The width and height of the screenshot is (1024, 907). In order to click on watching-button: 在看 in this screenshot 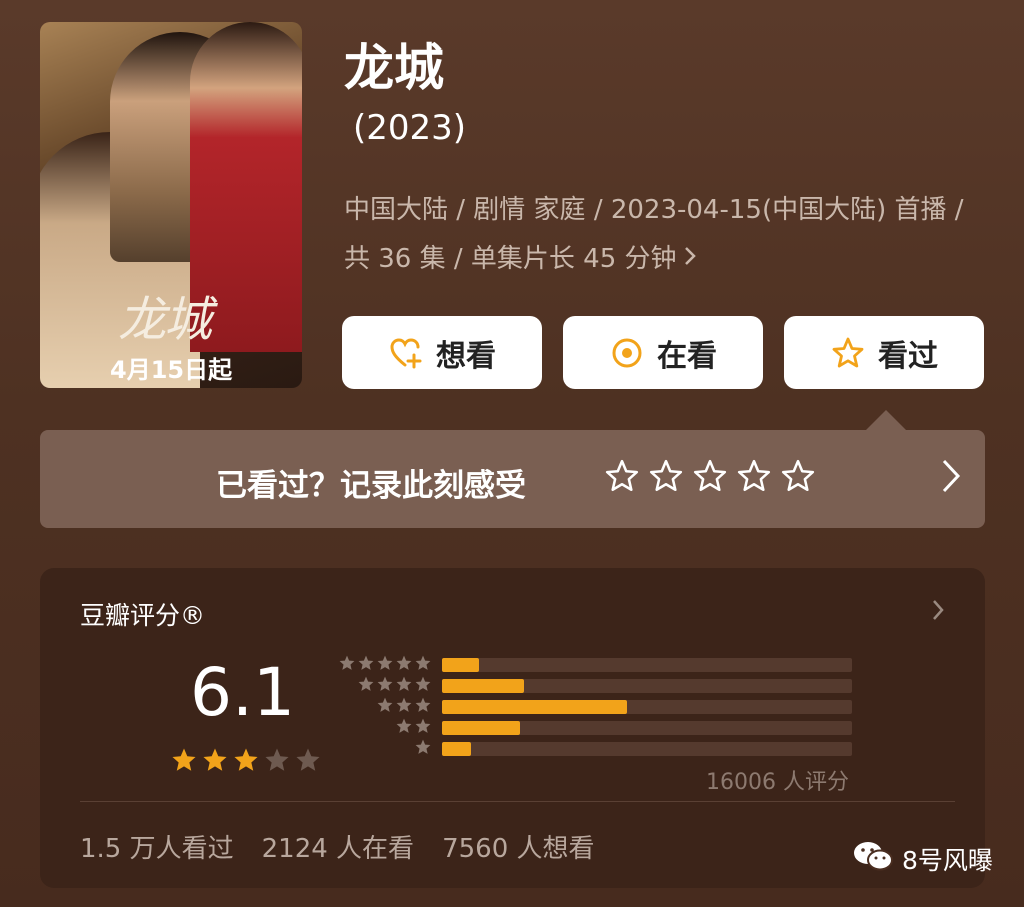, I will do `click(663, 352)`.